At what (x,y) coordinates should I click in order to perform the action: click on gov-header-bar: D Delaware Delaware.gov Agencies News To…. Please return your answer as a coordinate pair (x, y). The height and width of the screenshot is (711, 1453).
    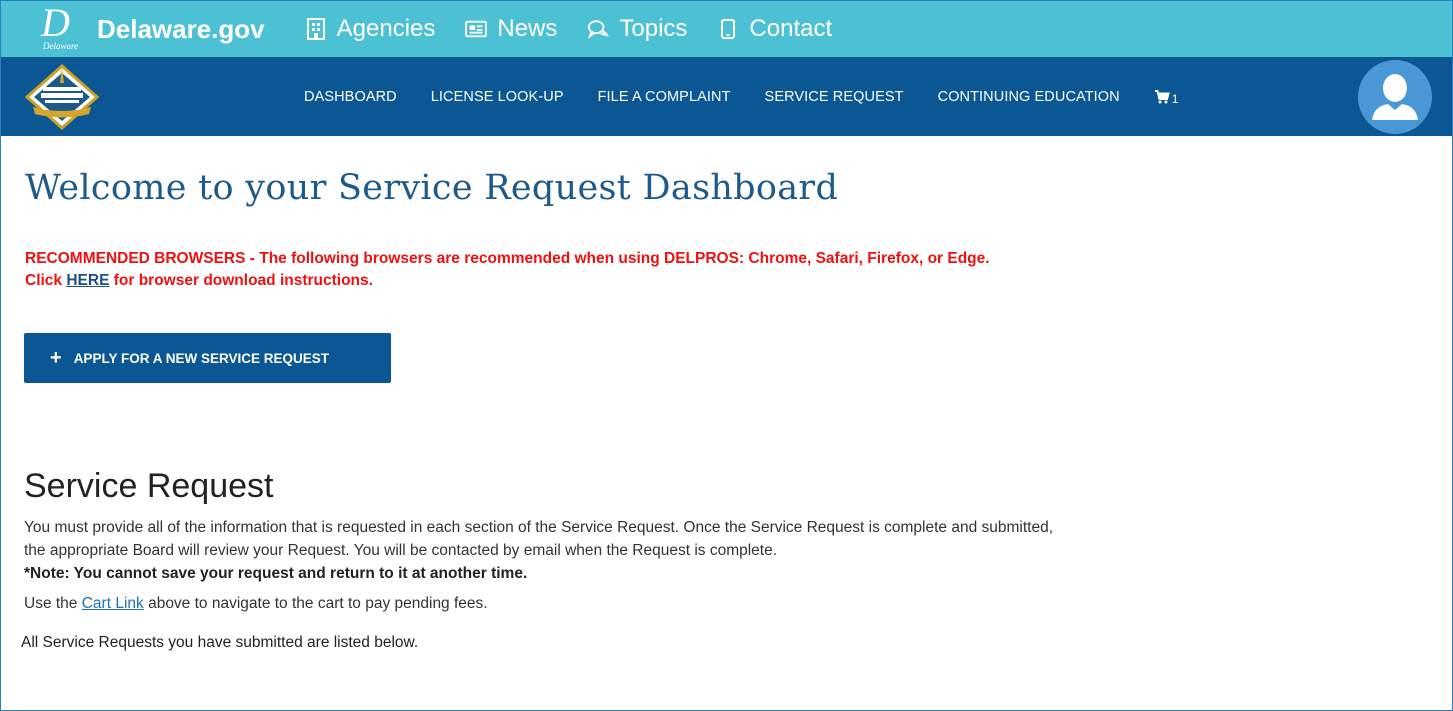
    Looking at the image, I should click on (726, 29).